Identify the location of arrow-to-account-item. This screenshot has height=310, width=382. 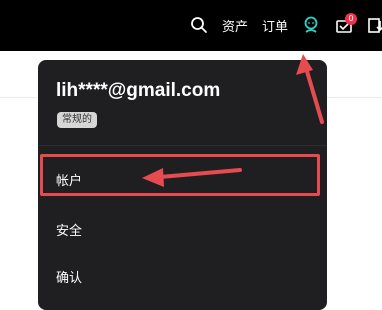
(192, 177).